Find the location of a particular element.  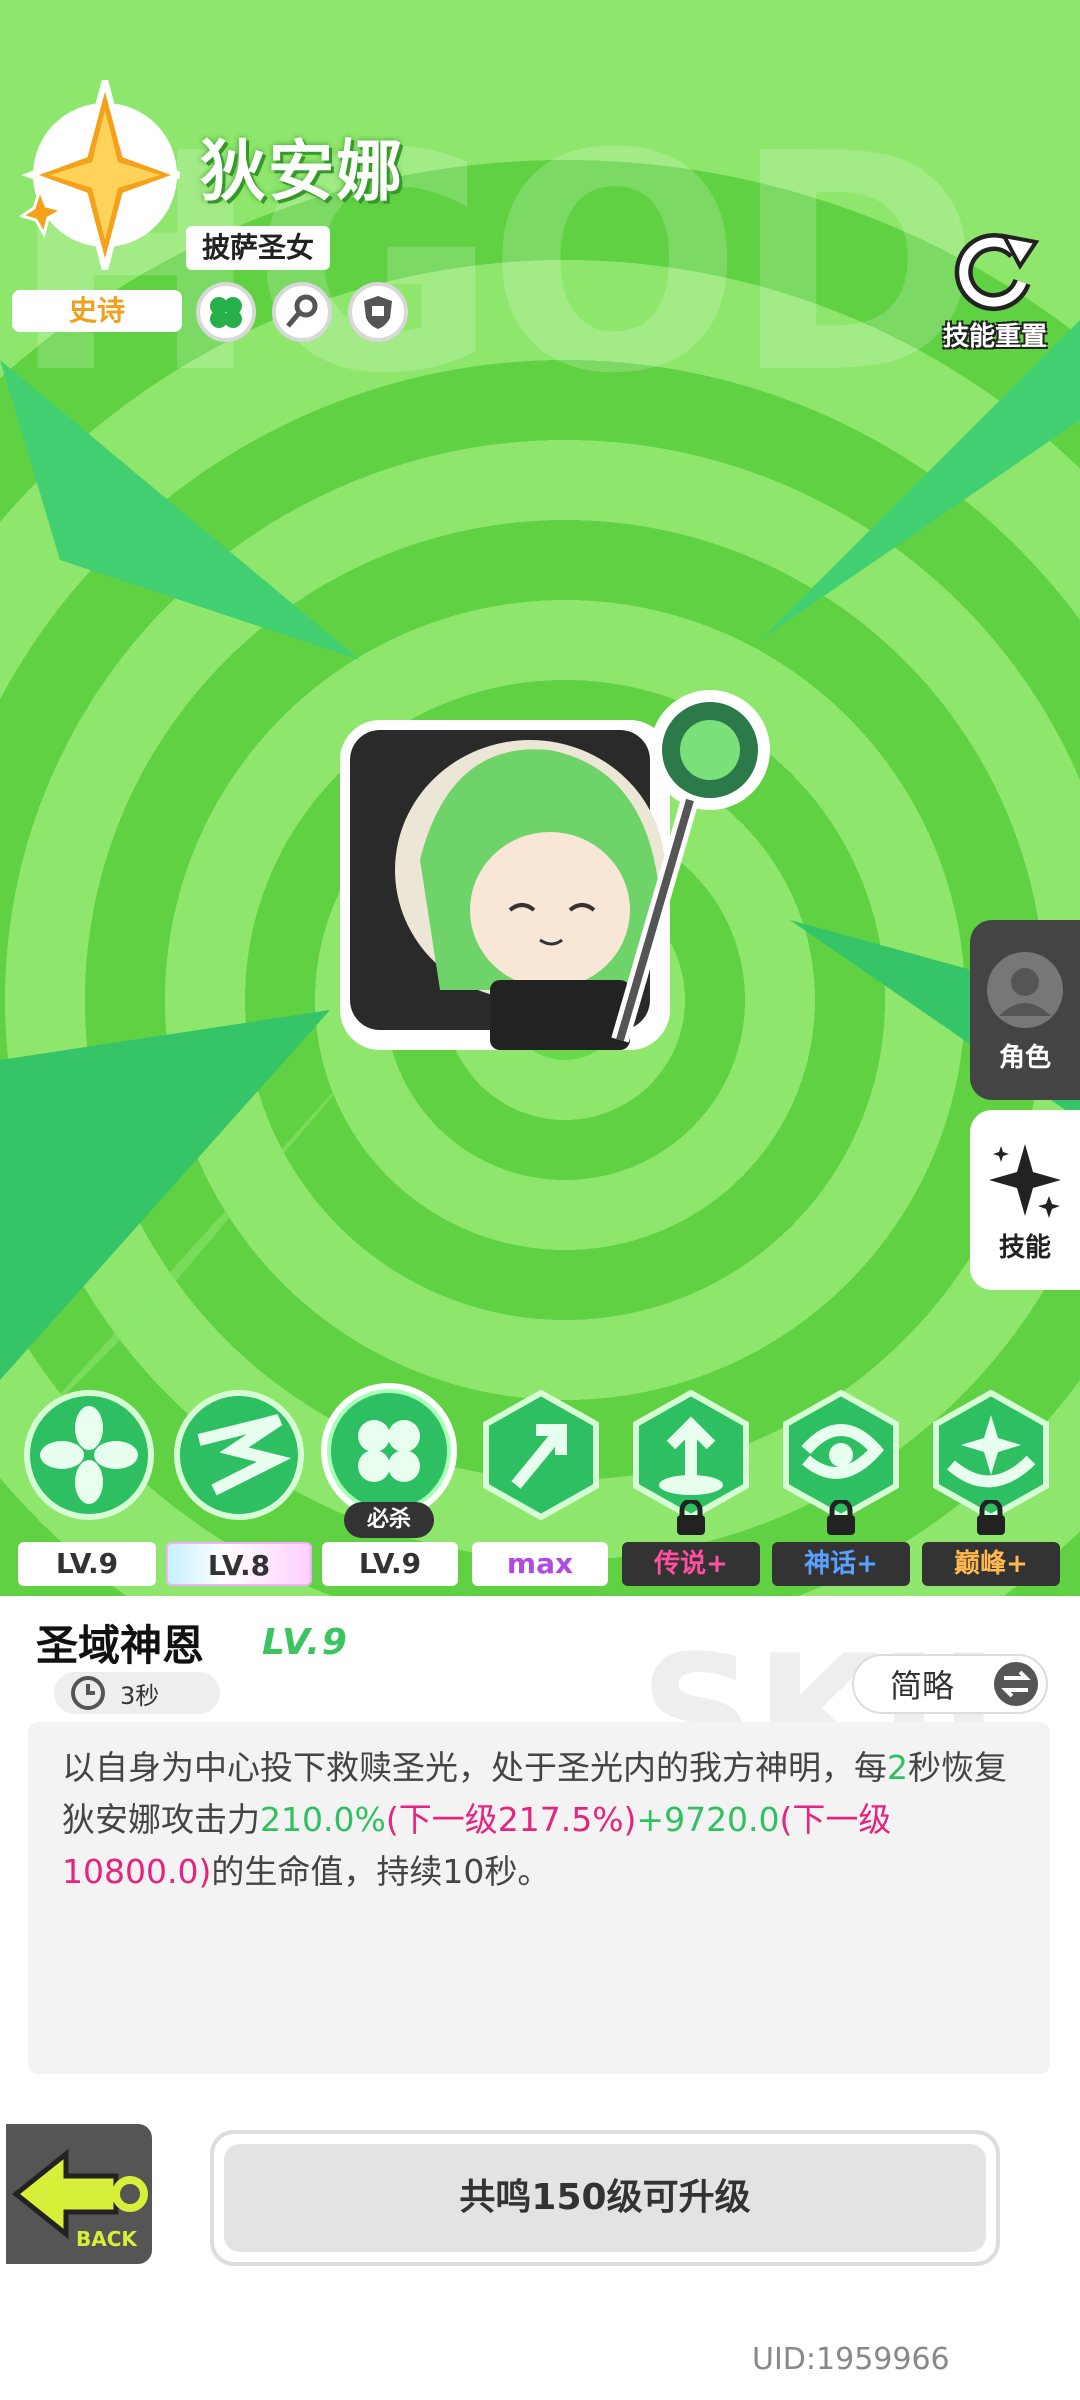

tab-character: 角色 is located at coordinates (1025, 1010).